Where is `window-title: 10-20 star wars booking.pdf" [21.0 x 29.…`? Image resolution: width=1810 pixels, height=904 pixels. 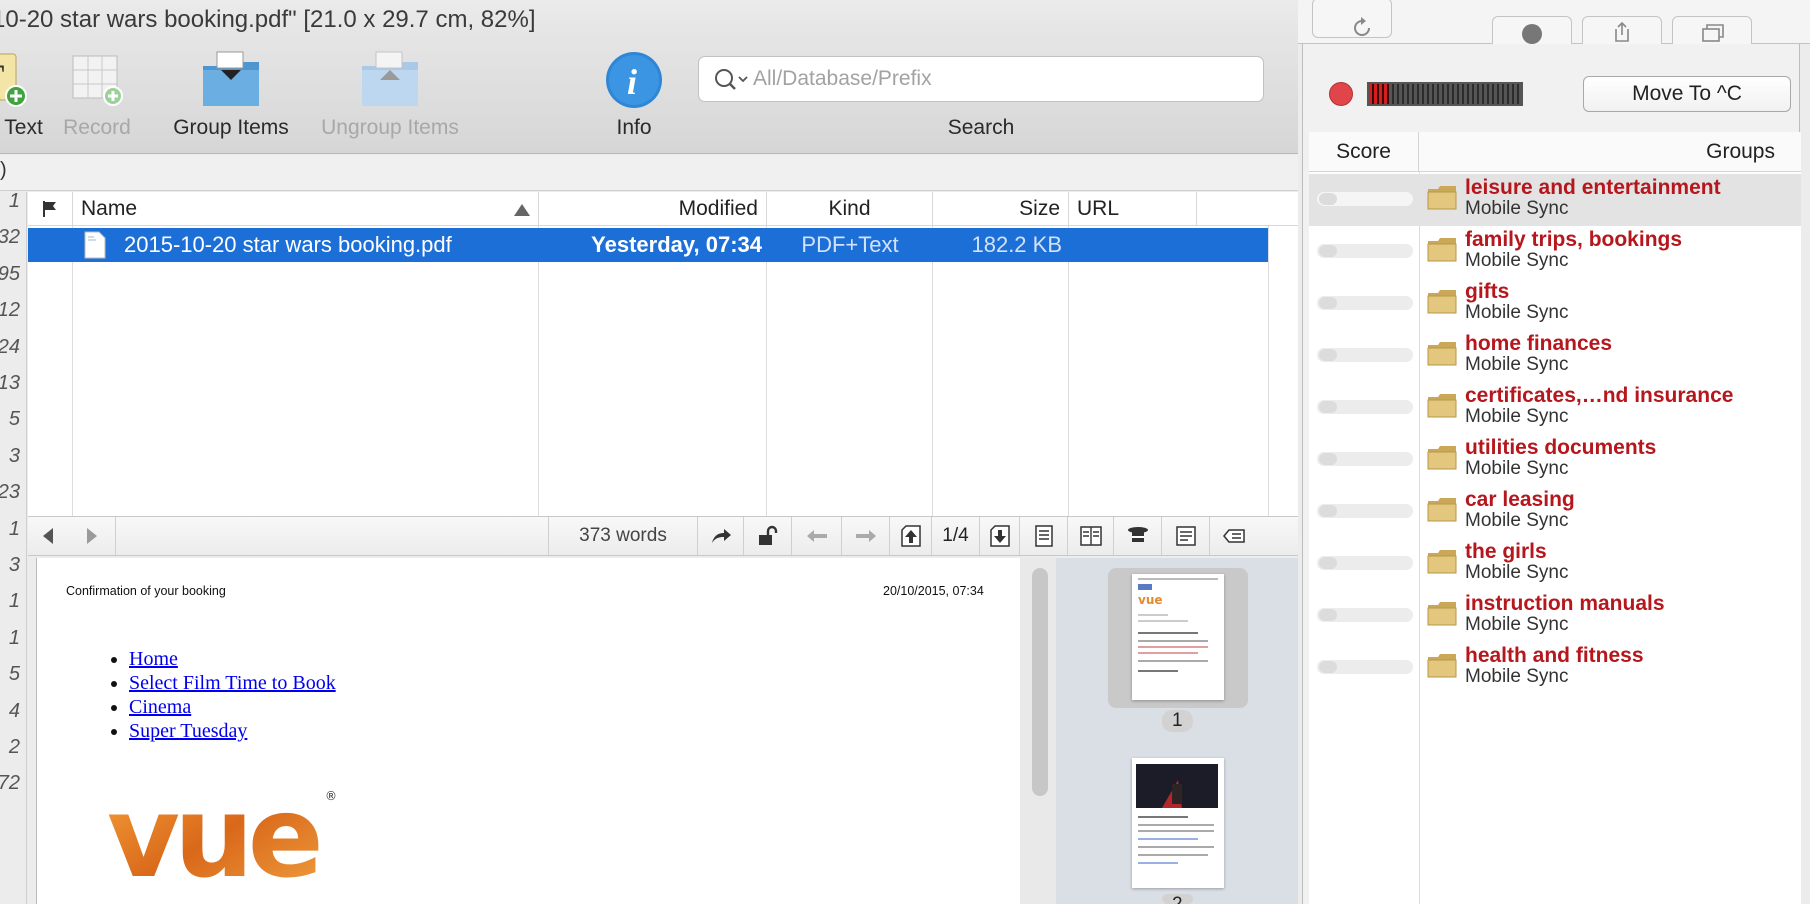 window-title: 10-20 star wars booking.pdf" [21.0 x 29.… is located at coordinates (268, 19).